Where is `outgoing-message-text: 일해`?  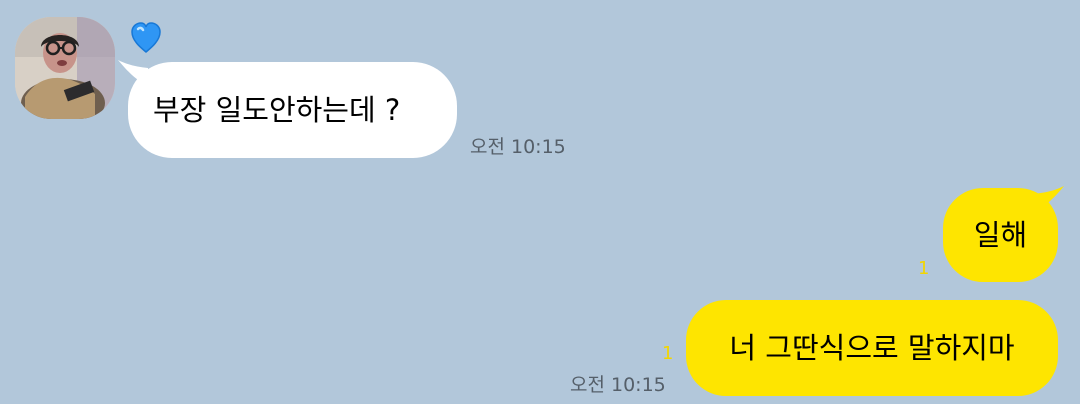 outgoing-message-text: 일해 is located at coordinates (1000, 235).